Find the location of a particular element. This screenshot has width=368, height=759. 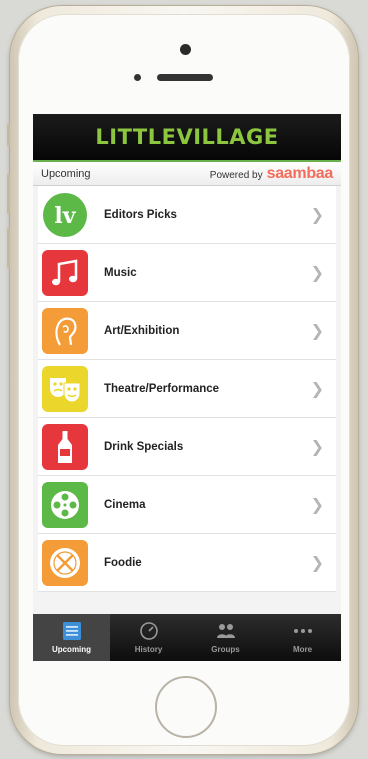

tab-groups: Groups is located at coordinates (225, 637).